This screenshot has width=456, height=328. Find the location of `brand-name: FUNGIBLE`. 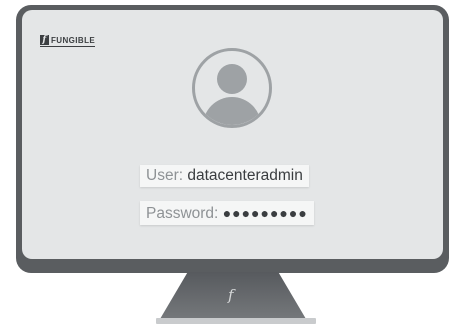

brand-name: FUNGIBLE is located at coordinates (73, 40).